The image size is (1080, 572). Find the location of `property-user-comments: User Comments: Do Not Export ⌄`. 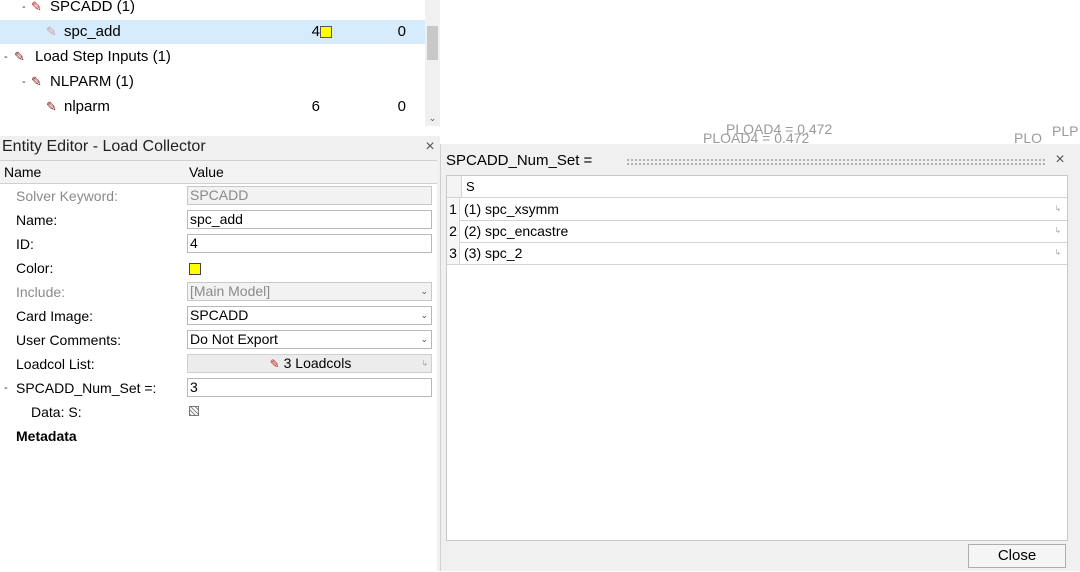

property-user-comments: User Comments: Do Not Export ⌄ is located at coordinates (218, 340).